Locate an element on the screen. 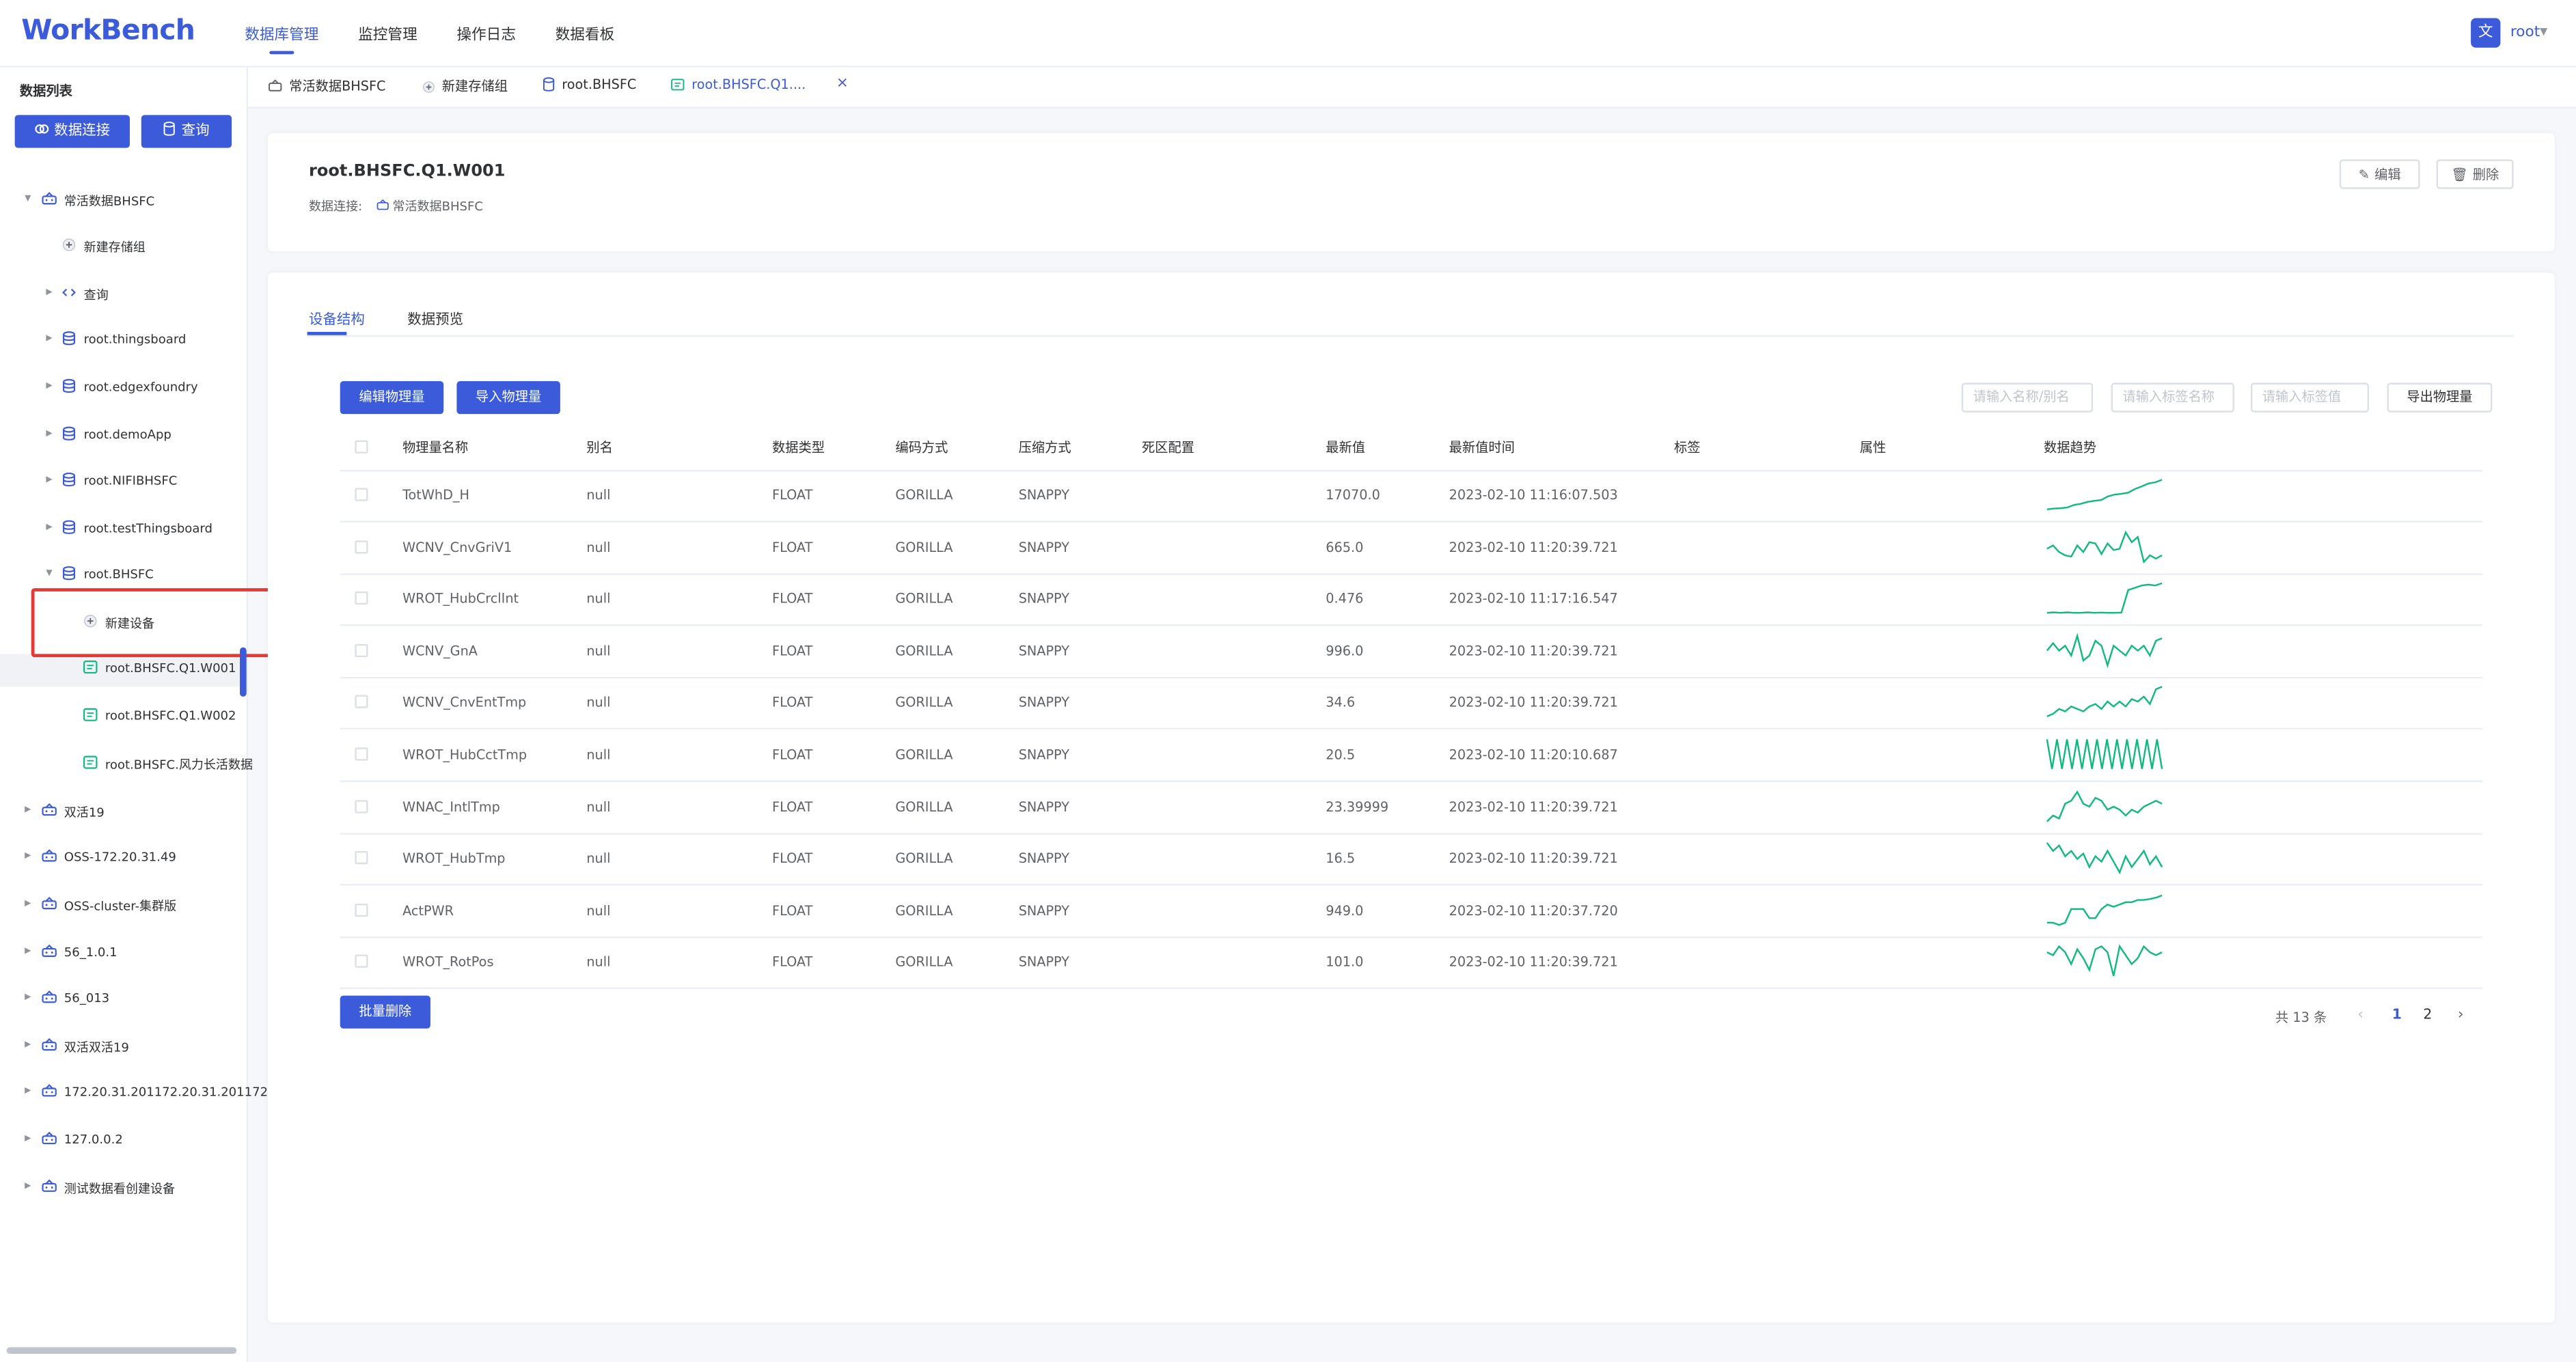  tree-item: root.BHSFC.Q1.W001 is located at coordinates (124, 671).